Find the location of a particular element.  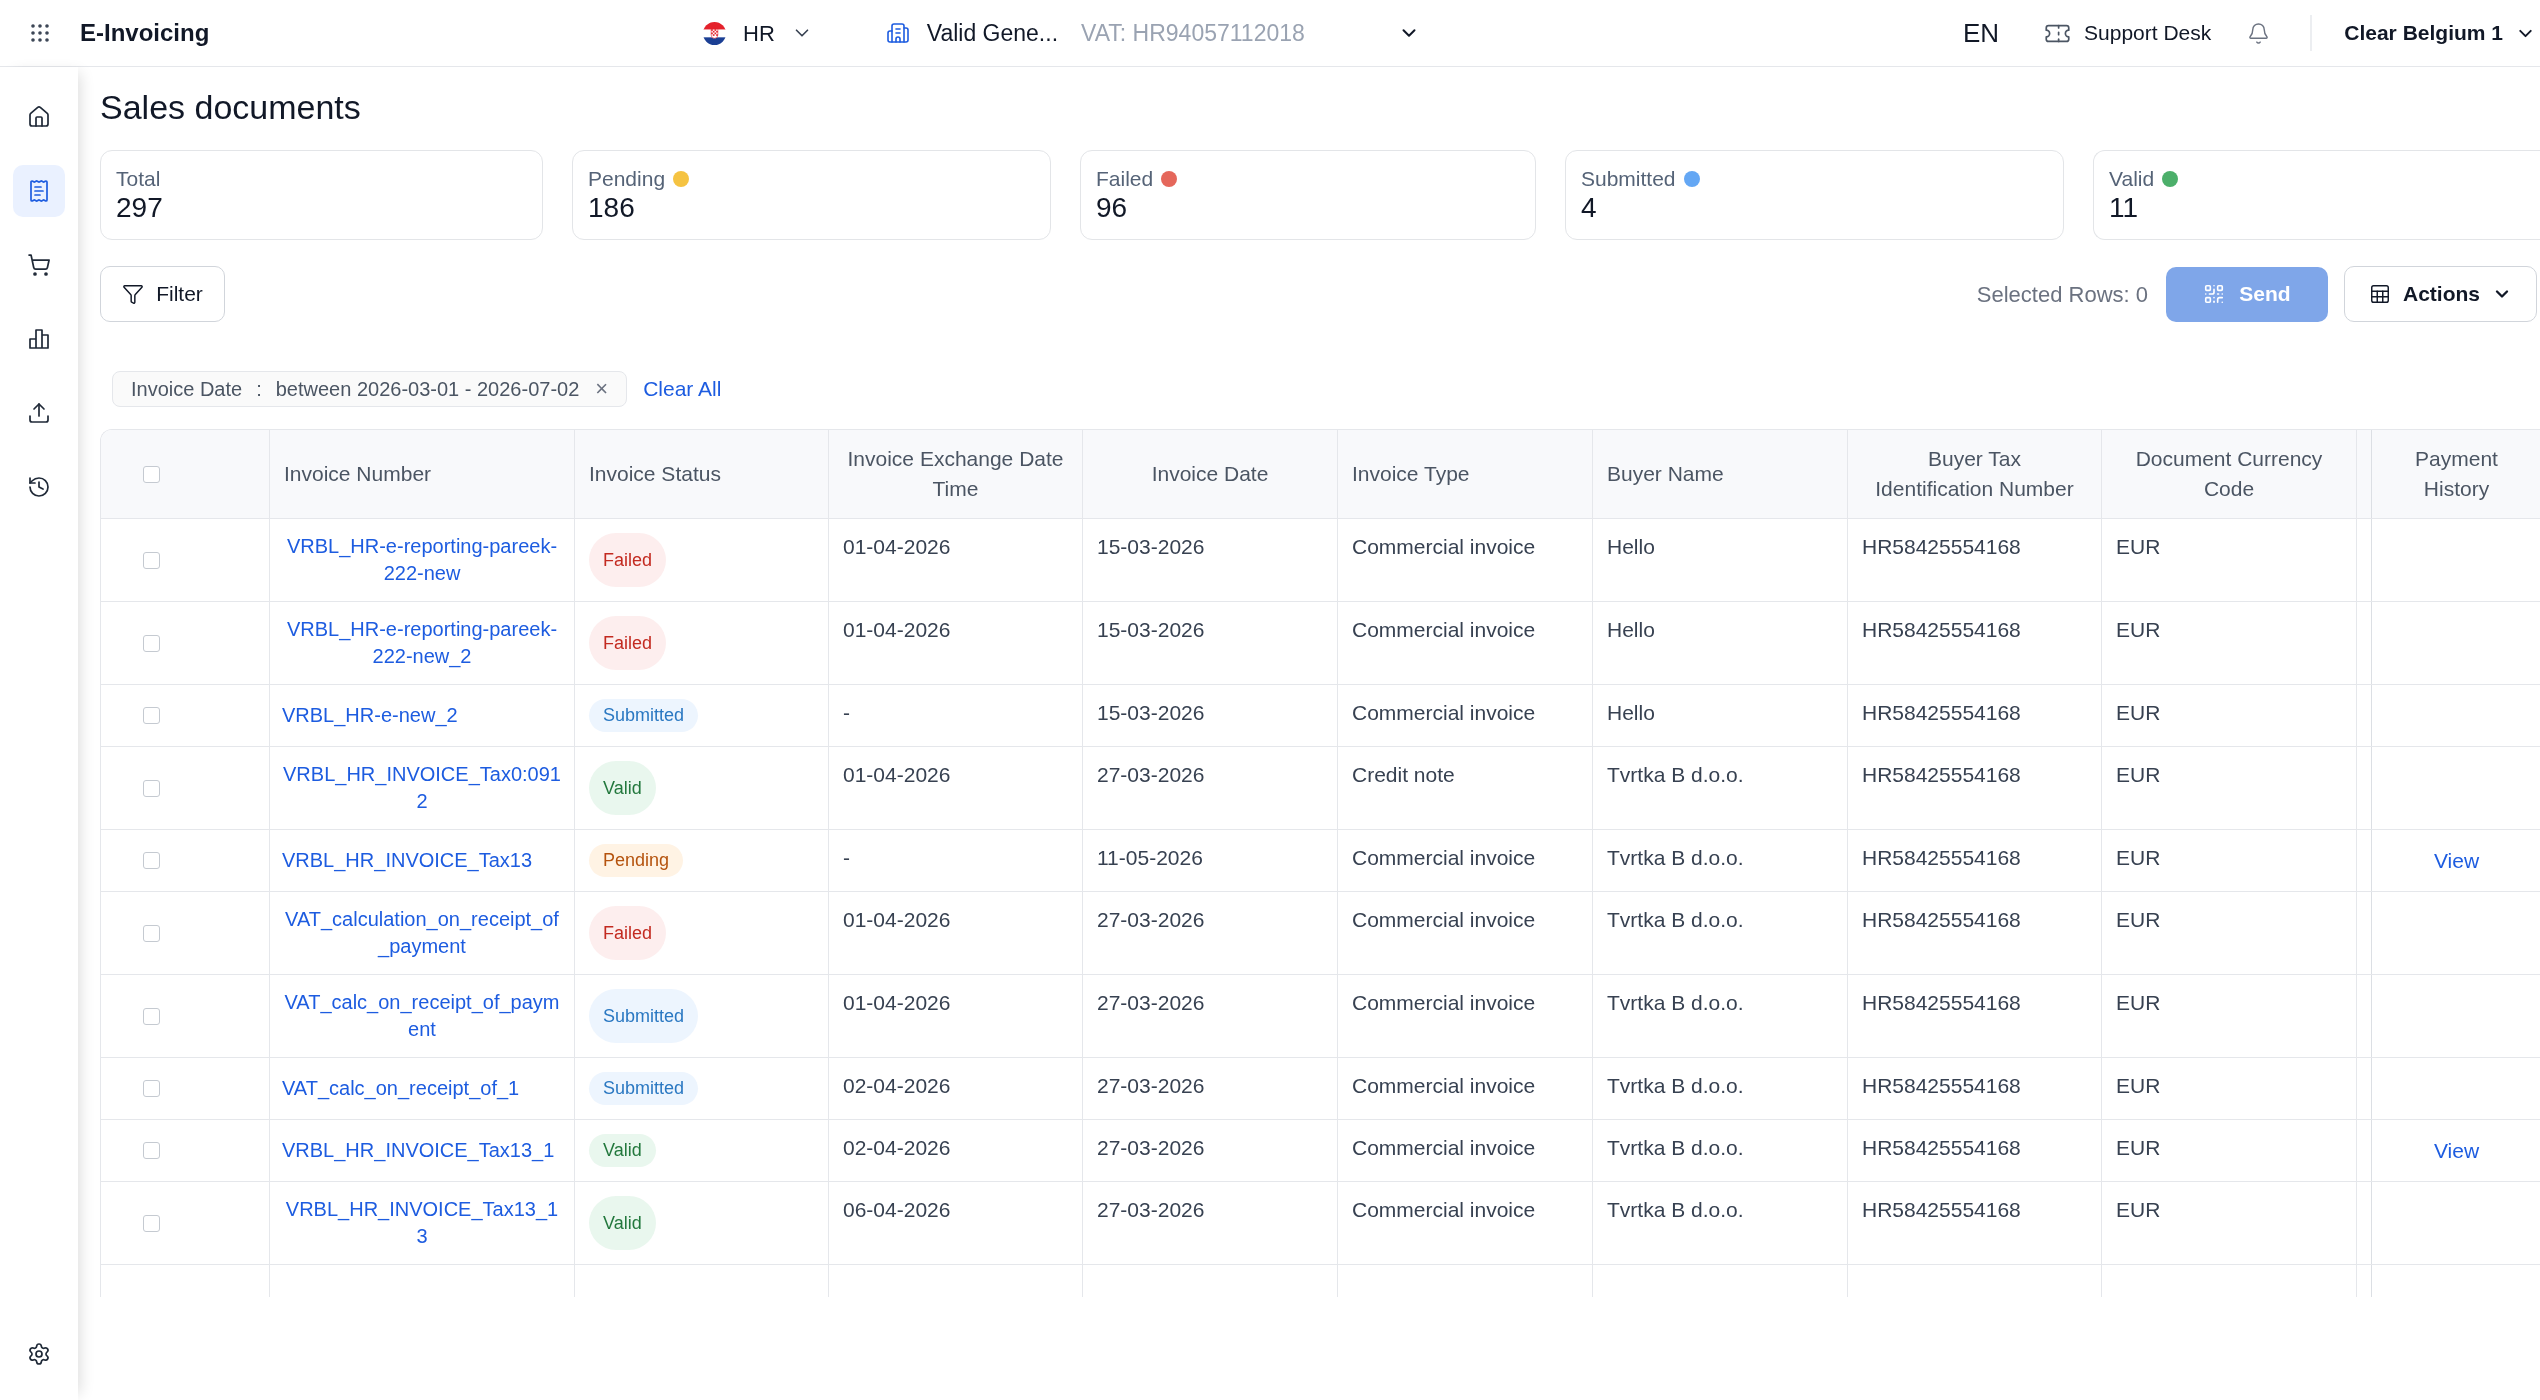

card-value: 96 is located at coordinates (1112, 208).